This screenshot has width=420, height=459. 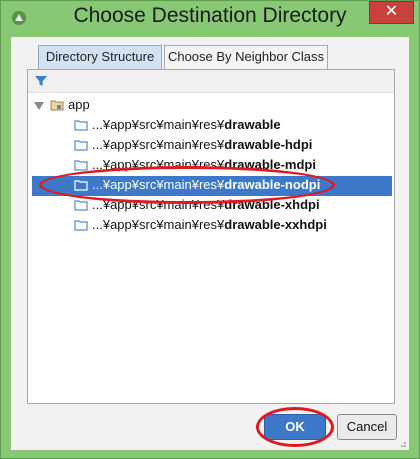 What do you see at coordinates (246, 57) in the screenshot?
I see `tab-choose-by-neighbor-class: Choose By Neighbor Class` at bounding box center [246, 57].